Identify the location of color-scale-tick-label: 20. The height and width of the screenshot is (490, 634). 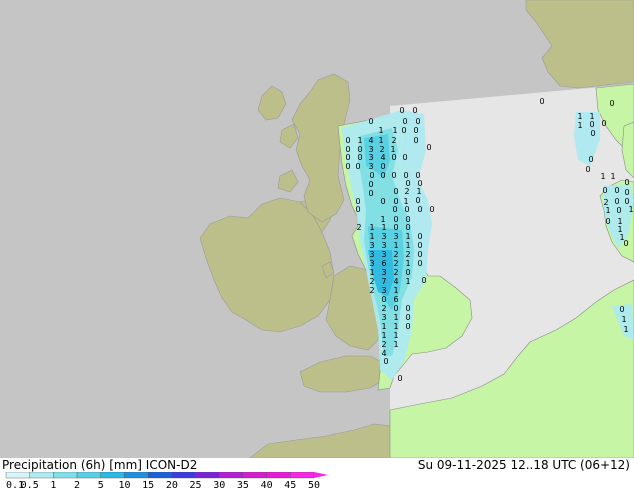
(172, 485).